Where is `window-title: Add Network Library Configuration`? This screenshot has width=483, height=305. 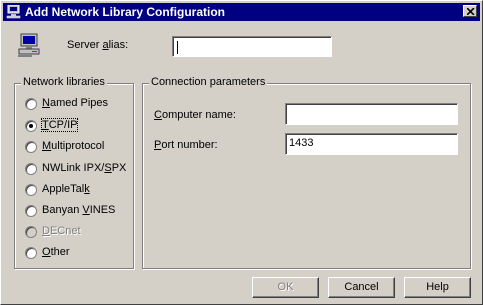
window-title: Add Network Library Configuration is located at coordinates (125, 12).